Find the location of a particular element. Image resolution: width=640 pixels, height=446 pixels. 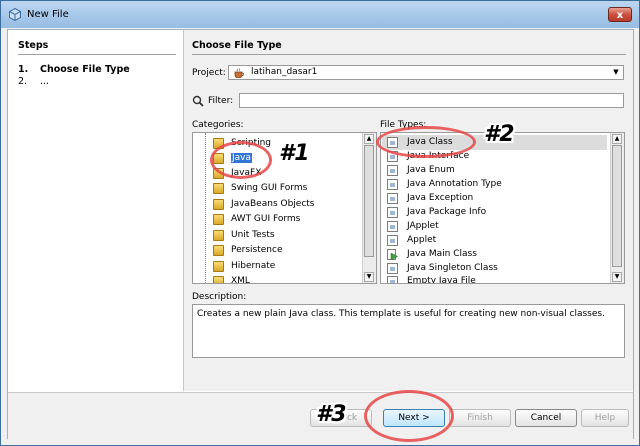

tree-guide-line is located at coordinates (205, 208).